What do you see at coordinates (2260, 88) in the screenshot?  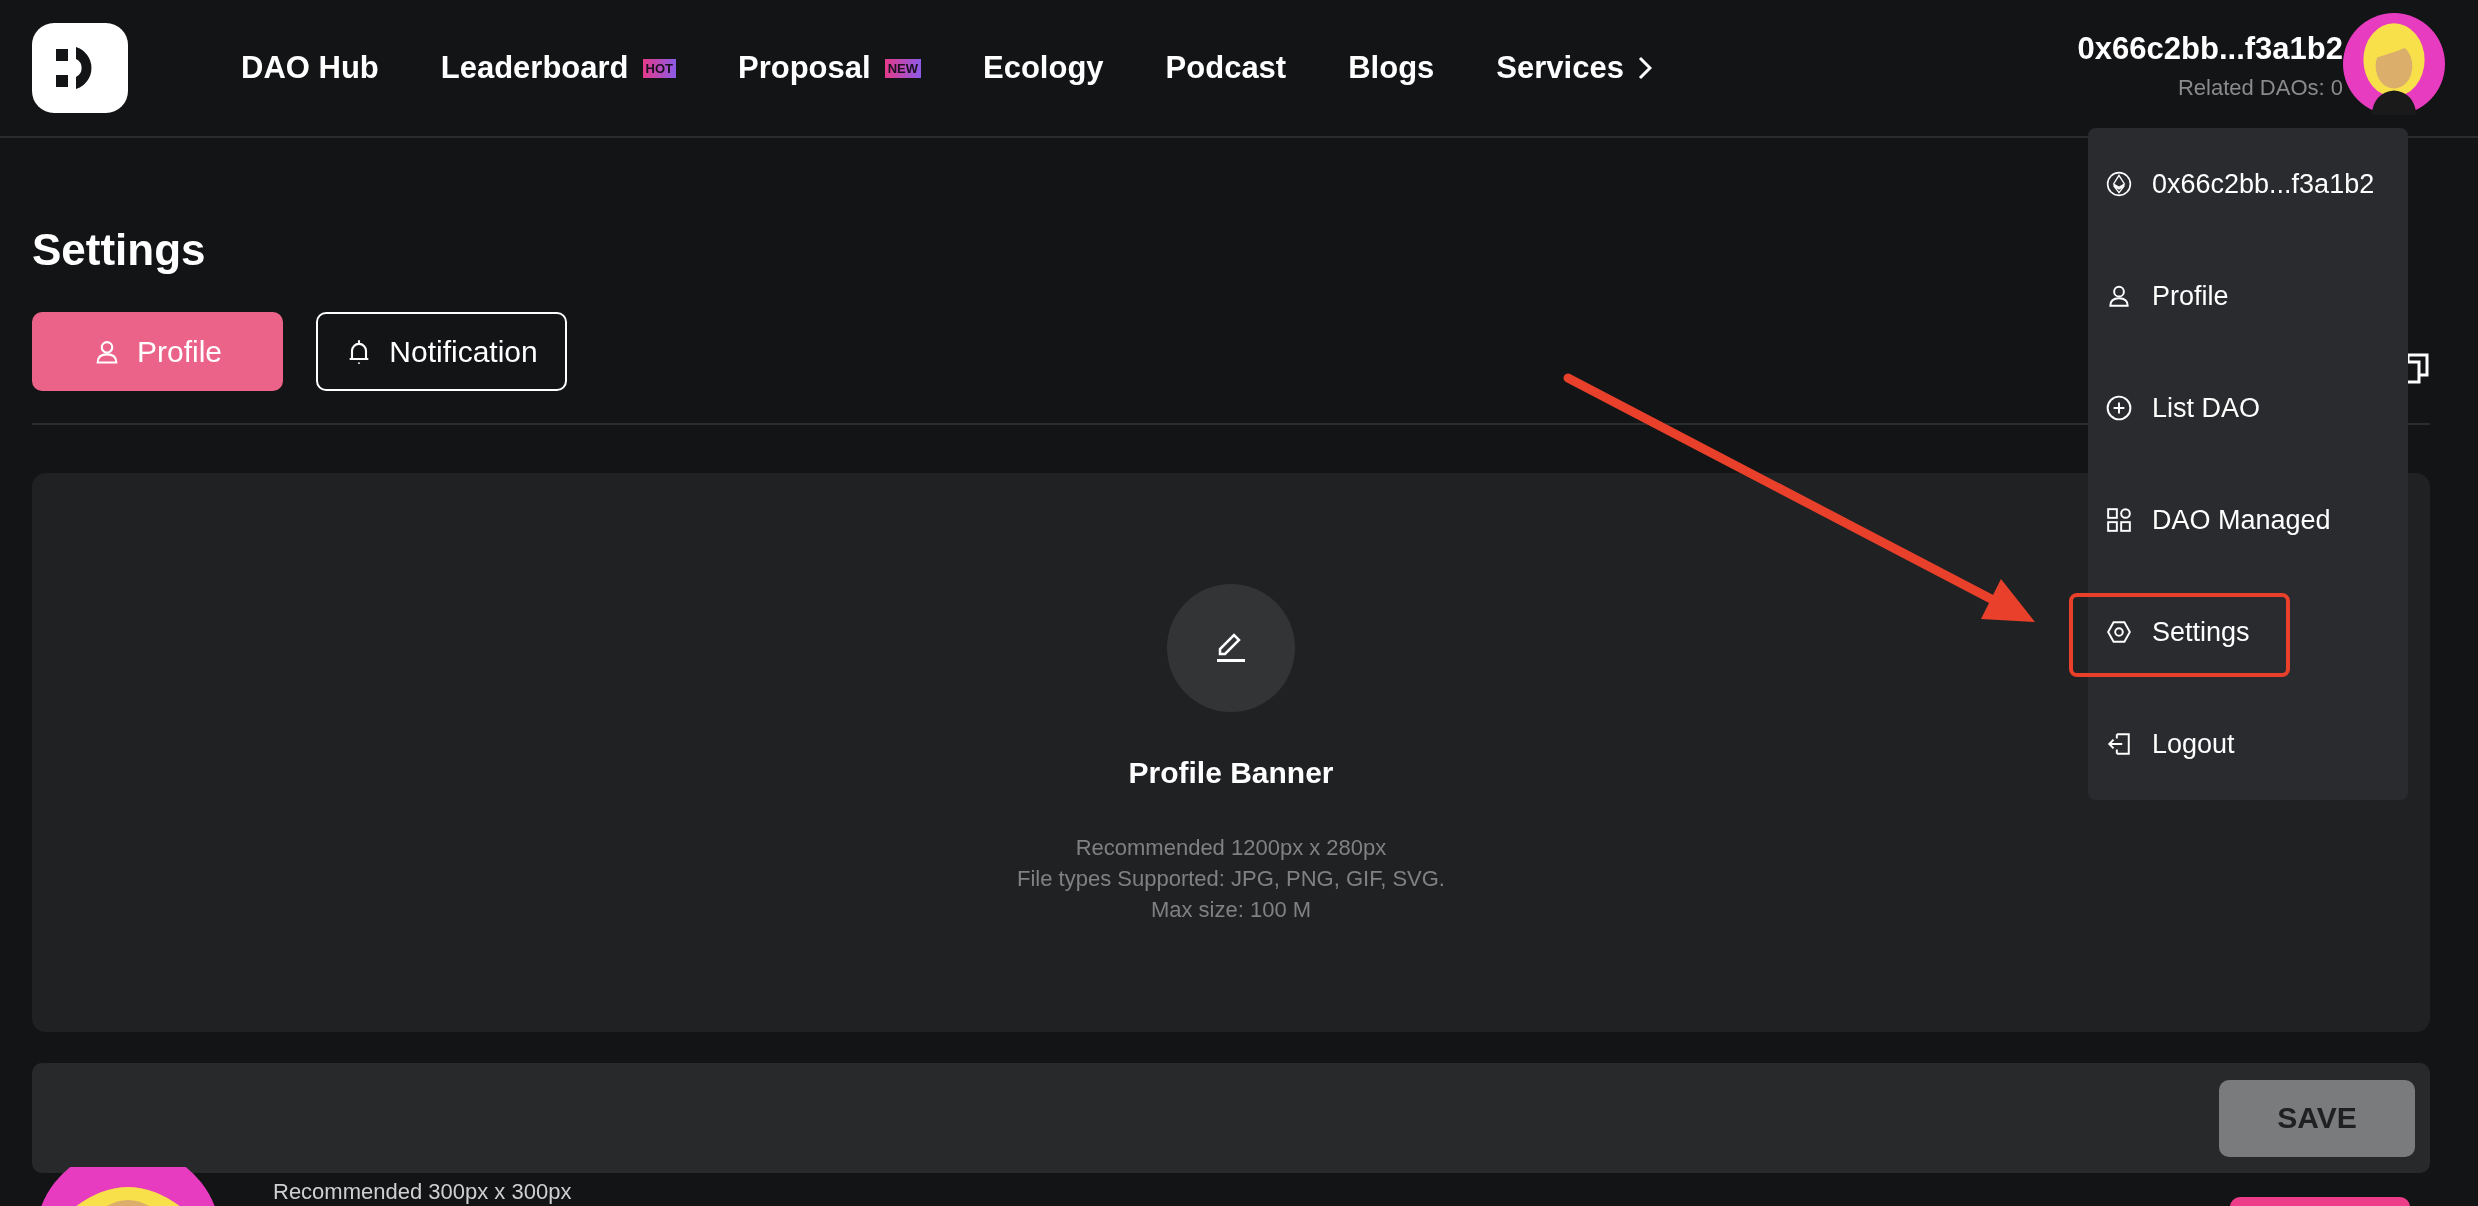 I see `related-daos-count: Related DAOs: 0` at bounding box center [2260, 88].